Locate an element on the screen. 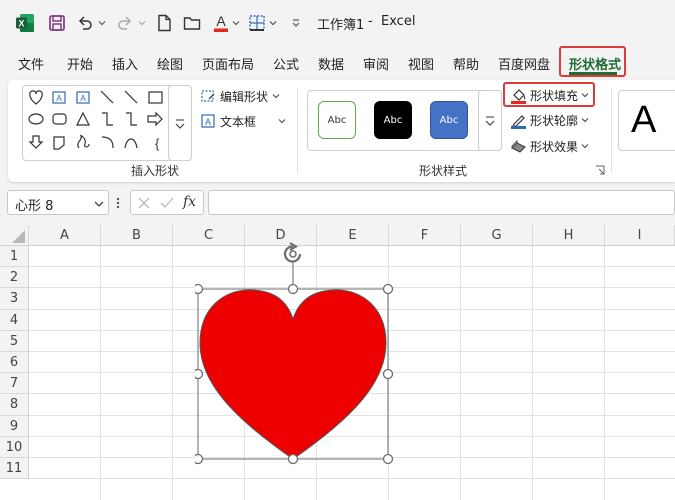 The image size is (675, 500). customize-toolbar-icon is located at coordinates (296, 23).